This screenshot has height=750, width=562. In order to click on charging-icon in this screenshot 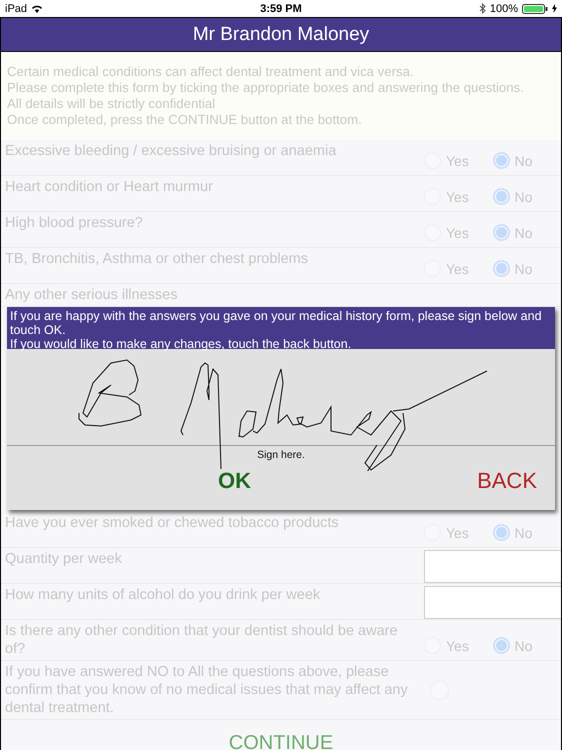, I will do `click(555, 8)`.